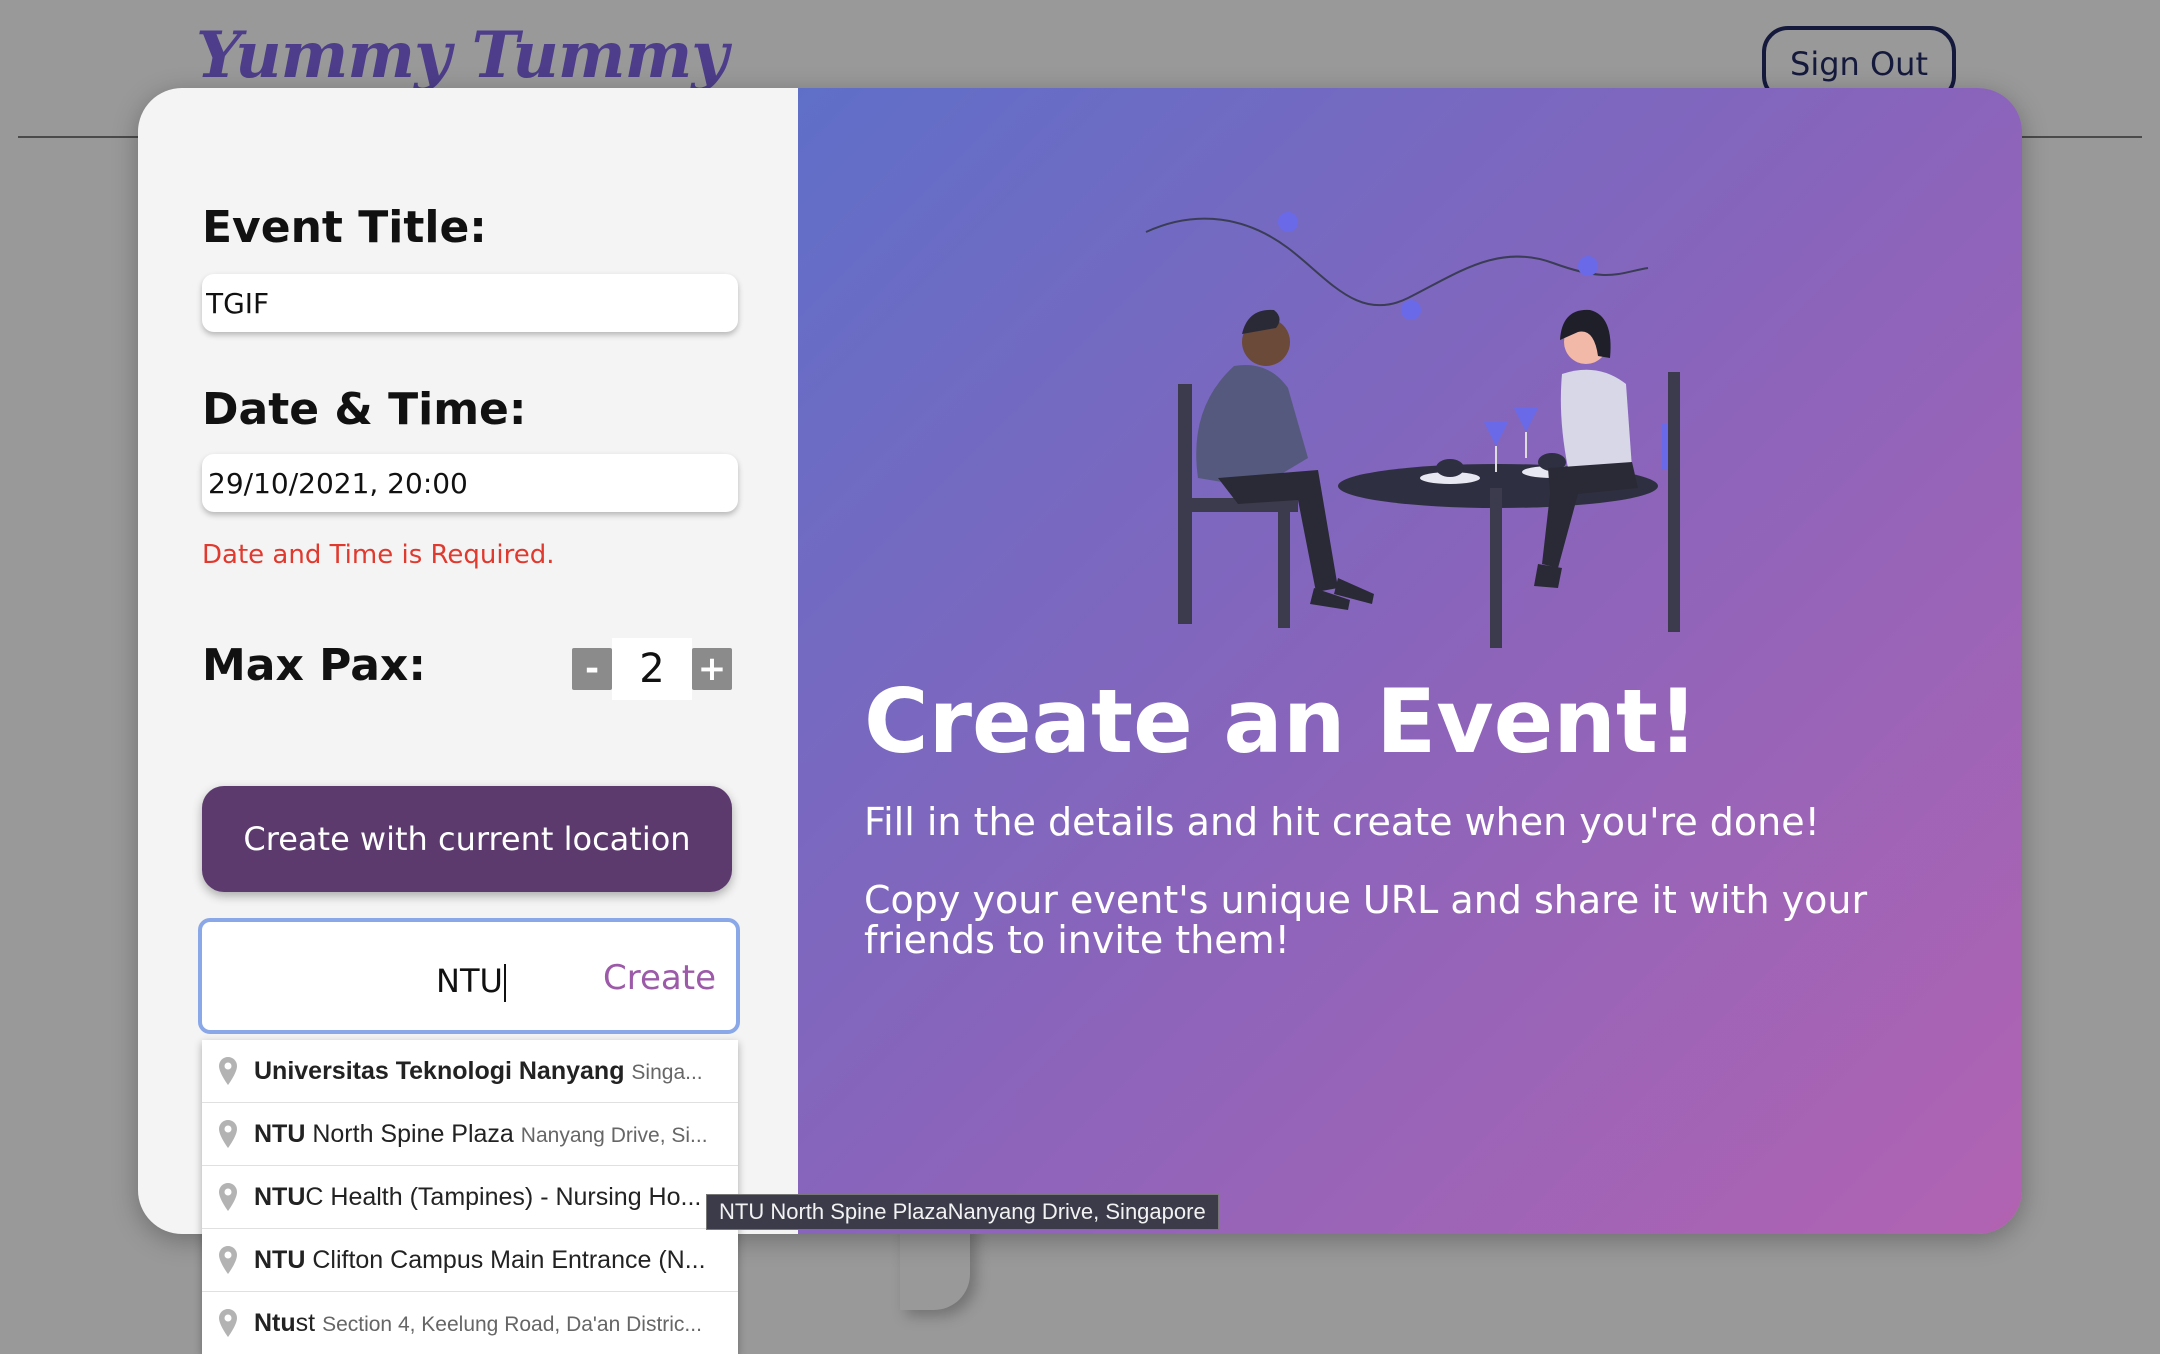  What do you see at coordinates (470, 483) in the screenshot?
I see `date-time-input` at bounding box center [470, 483].